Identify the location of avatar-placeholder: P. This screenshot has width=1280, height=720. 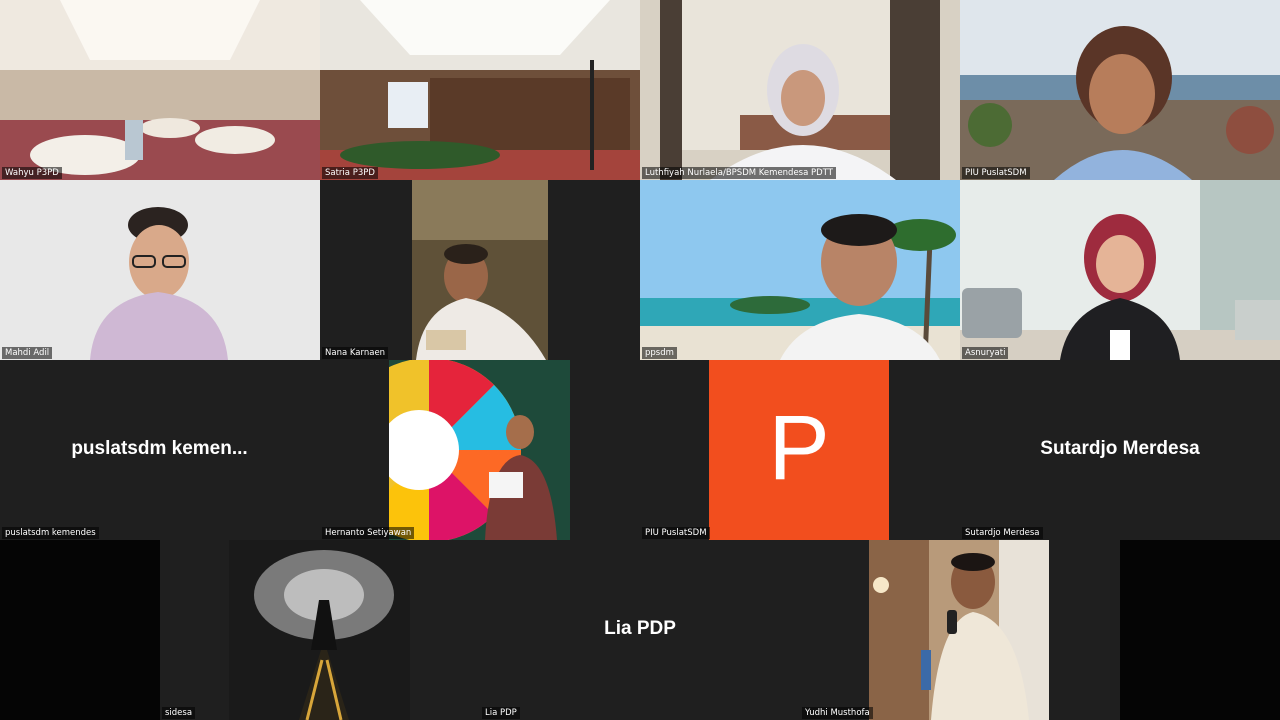
(799, 450).